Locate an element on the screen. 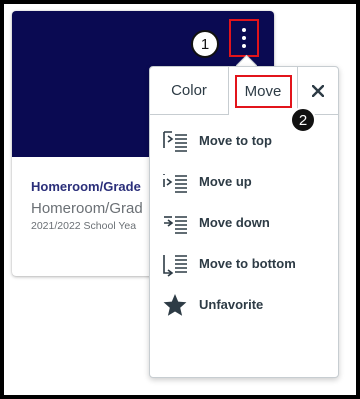 The image size is (360, 399). menu-item-move-to-bottom: Move to bottom is located at coordinates (244, 263).